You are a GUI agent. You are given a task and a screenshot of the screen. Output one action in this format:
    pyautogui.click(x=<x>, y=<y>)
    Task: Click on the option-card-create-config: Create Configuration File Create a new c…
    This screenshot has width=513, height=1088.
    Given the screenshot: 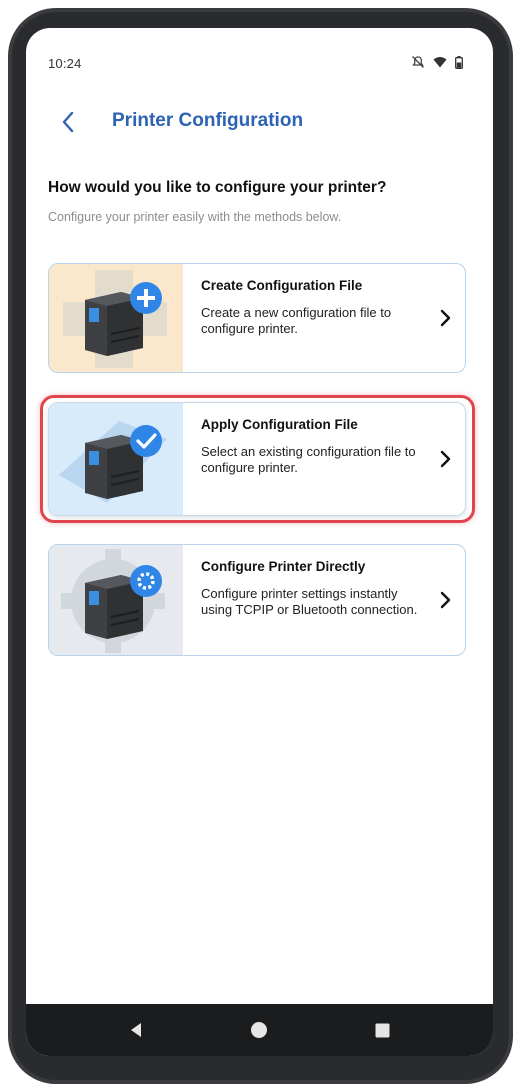 What is the action you would take?
    pyautogui.click(x=257, y=318)
    